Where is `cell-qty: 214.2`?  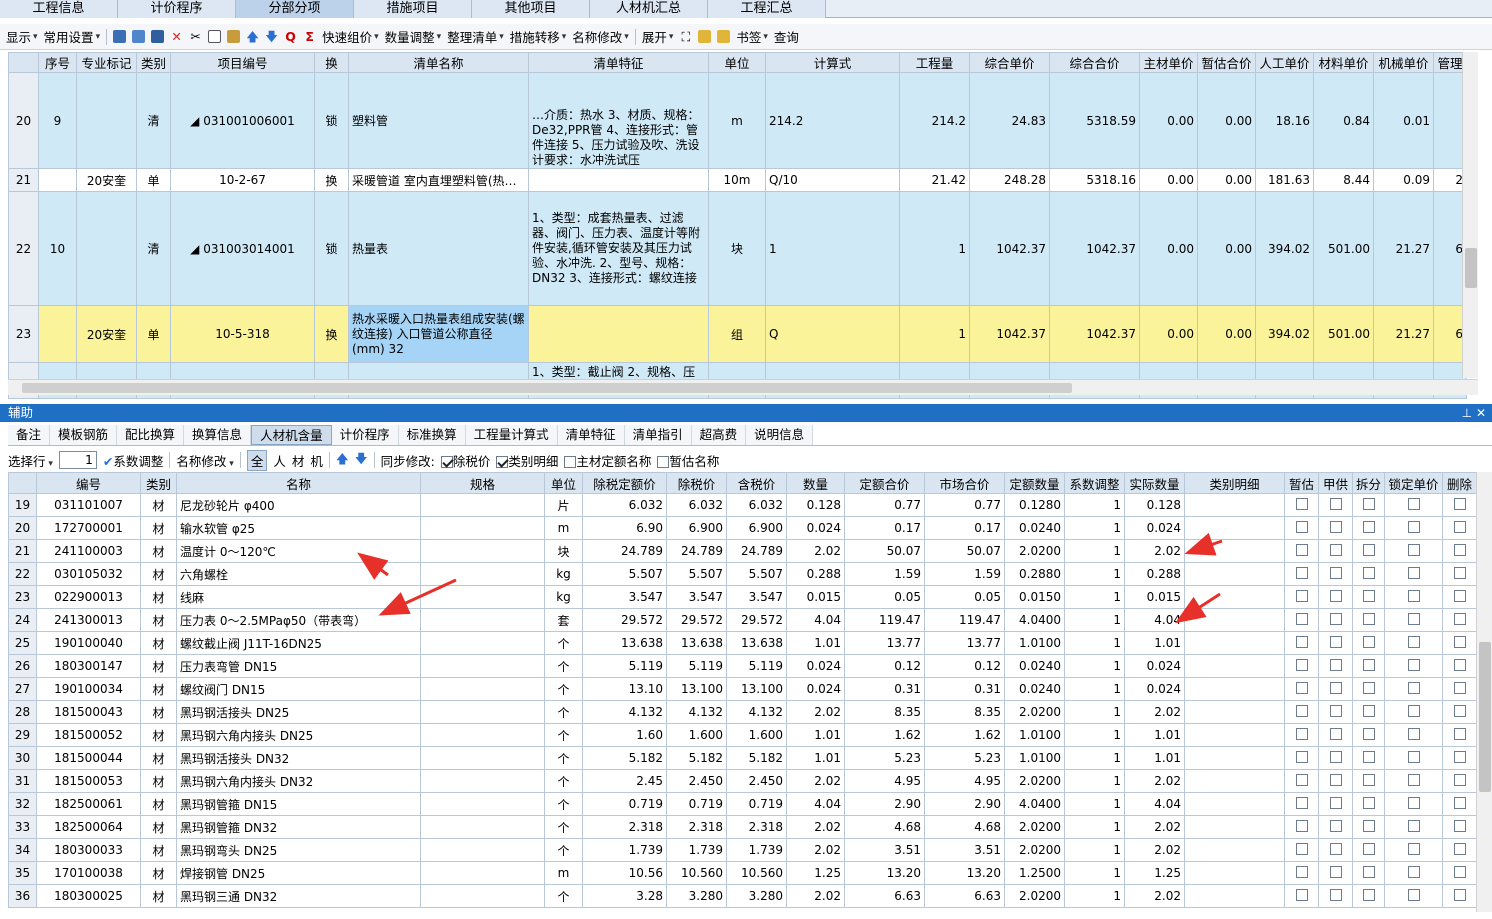
cell-qty: 214.2 is located at coordinates (934, 120).